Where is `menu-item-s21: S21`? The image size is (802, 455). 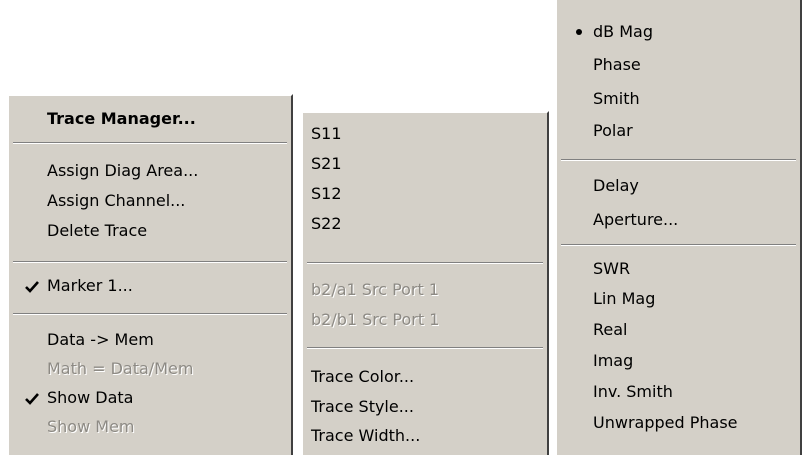
menu-item-s21: S21 is located at coordinates (425, 164).